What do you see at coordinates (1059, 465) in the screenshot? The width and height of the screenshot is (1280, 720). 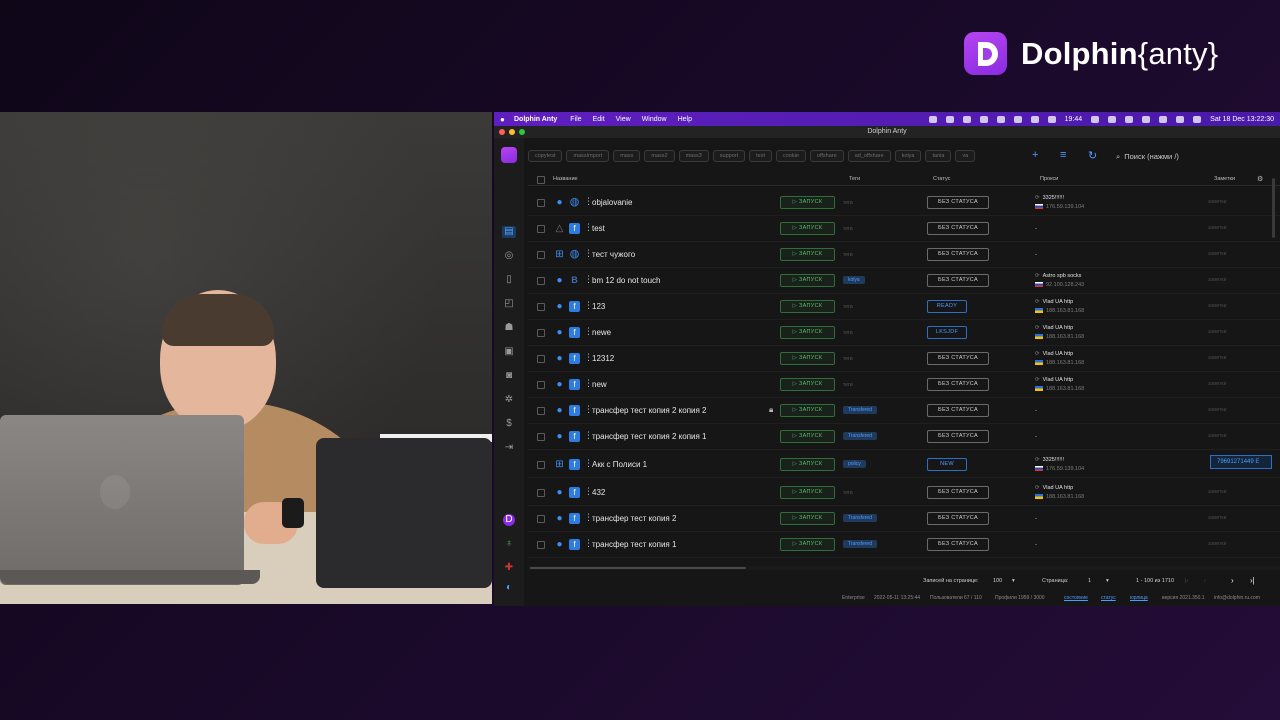 I see `proxy-cell: ⟳ 3325!!!!!! 176.59.139.104` at bounding box center [1059, 465].